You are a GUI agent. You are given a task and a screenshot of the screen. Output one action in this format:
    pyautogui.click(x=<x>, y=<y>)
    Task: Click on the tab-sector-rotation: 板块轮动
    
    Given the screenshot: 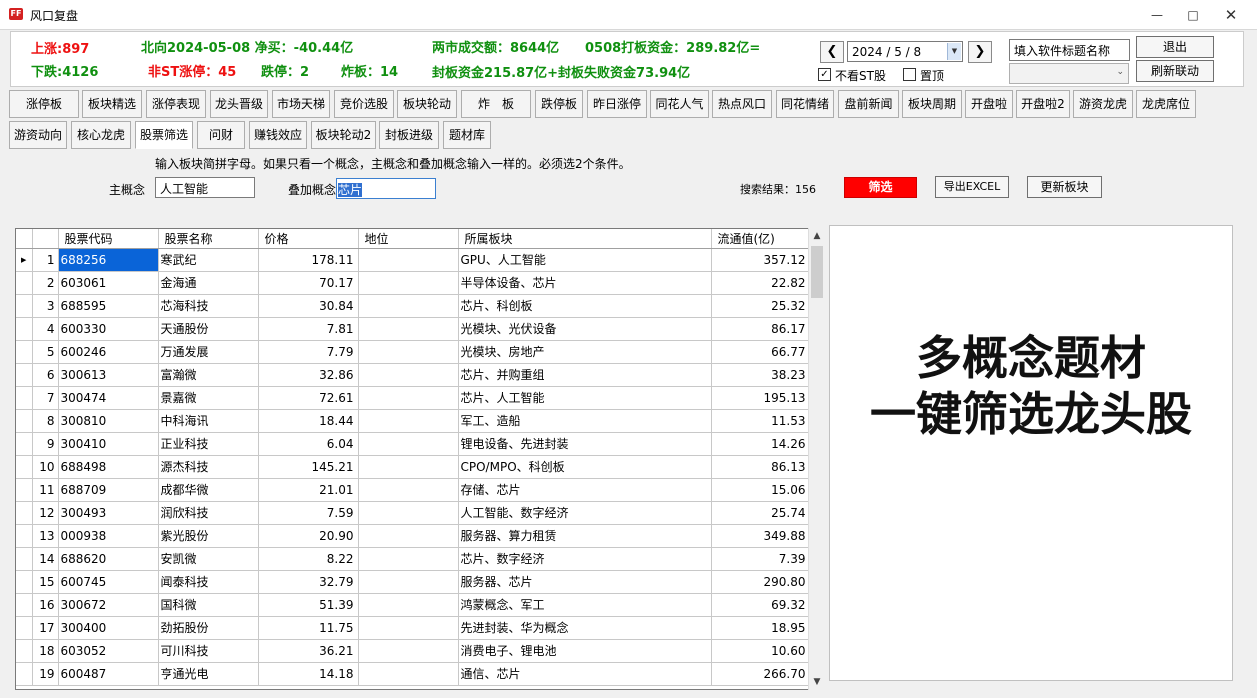 What is the action you would take?
    pyautogui.click(x=427, y=104)
    